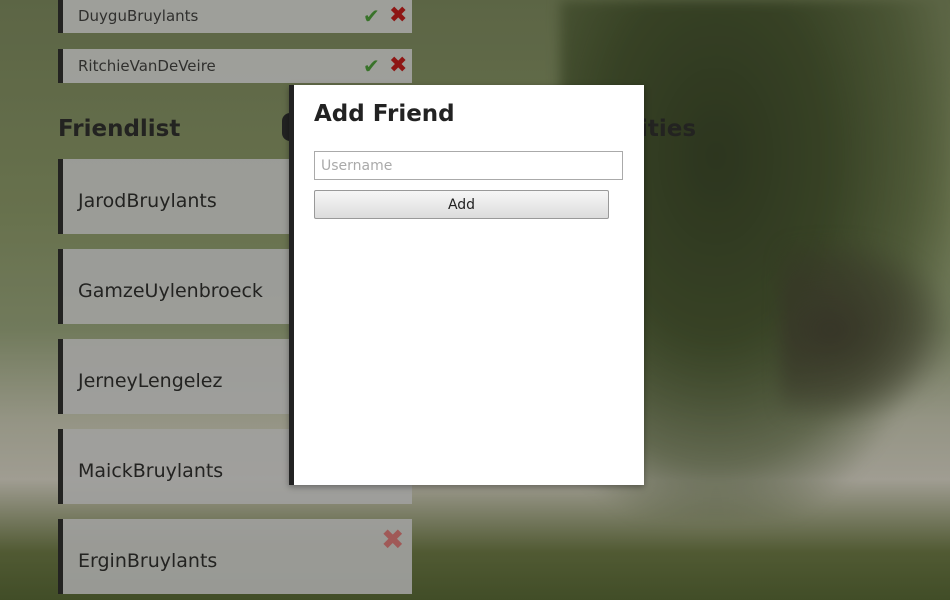  I want to click on username-input, so click(468, 165).